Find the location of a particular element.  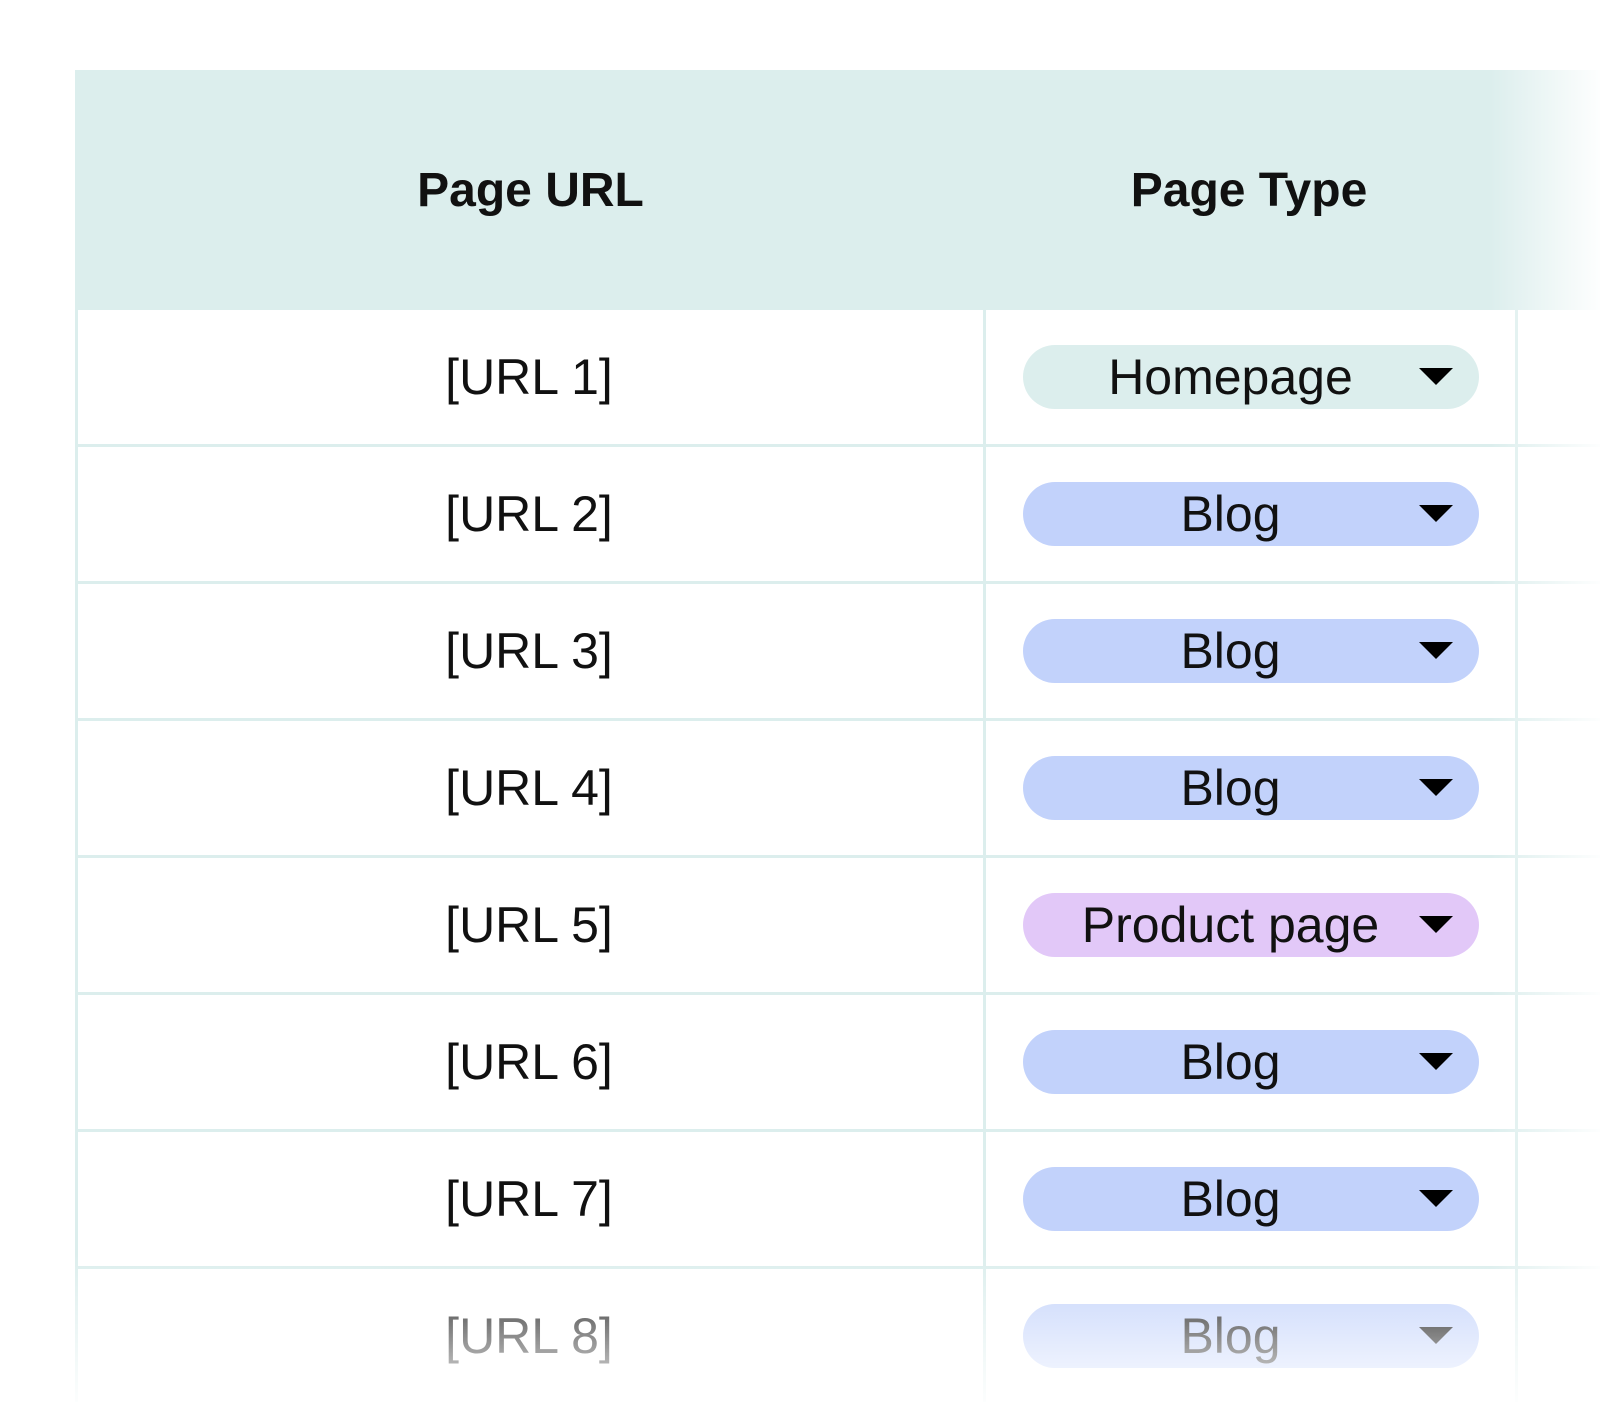

page-type-cell: Product page is located at coordinates (1250, 925).